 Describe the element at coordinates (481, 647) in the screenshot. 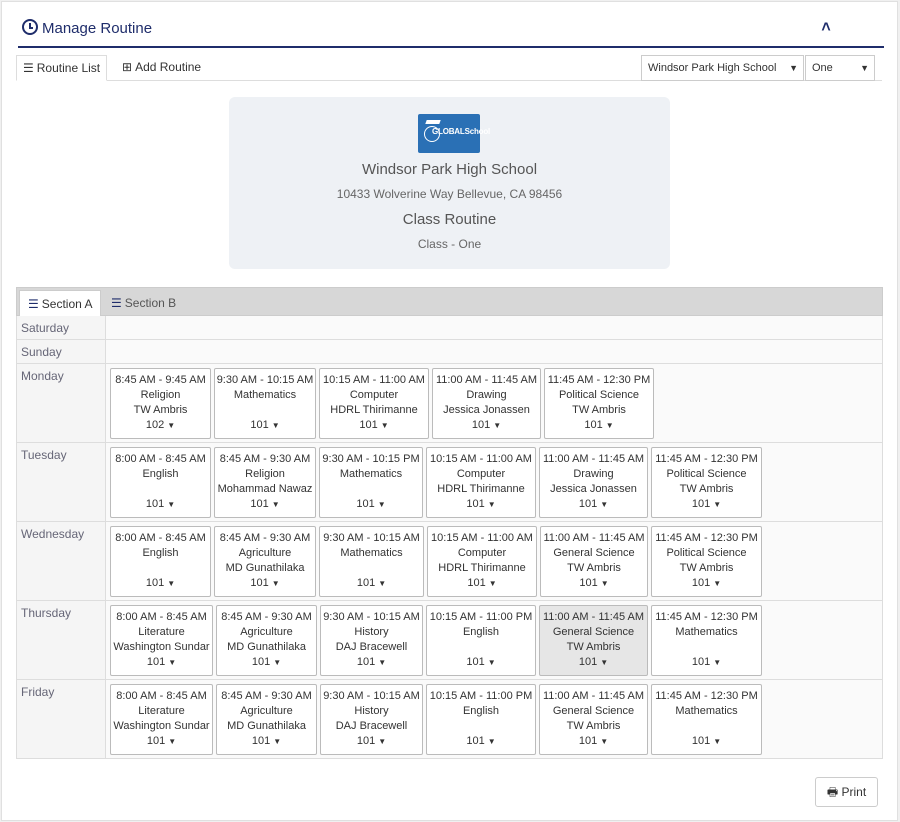

I see `slot-teacher` at that location.